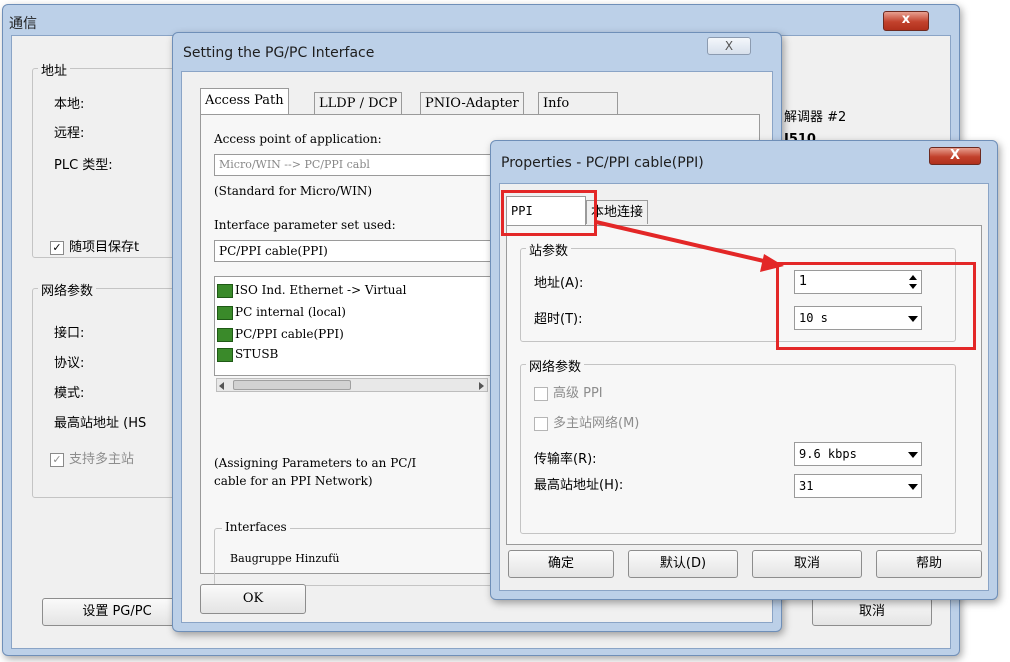  What do you see at coordinates (257, 354) in the screenshot?
I see `list-item-label: STUSB` at bounding box center [257, 354].